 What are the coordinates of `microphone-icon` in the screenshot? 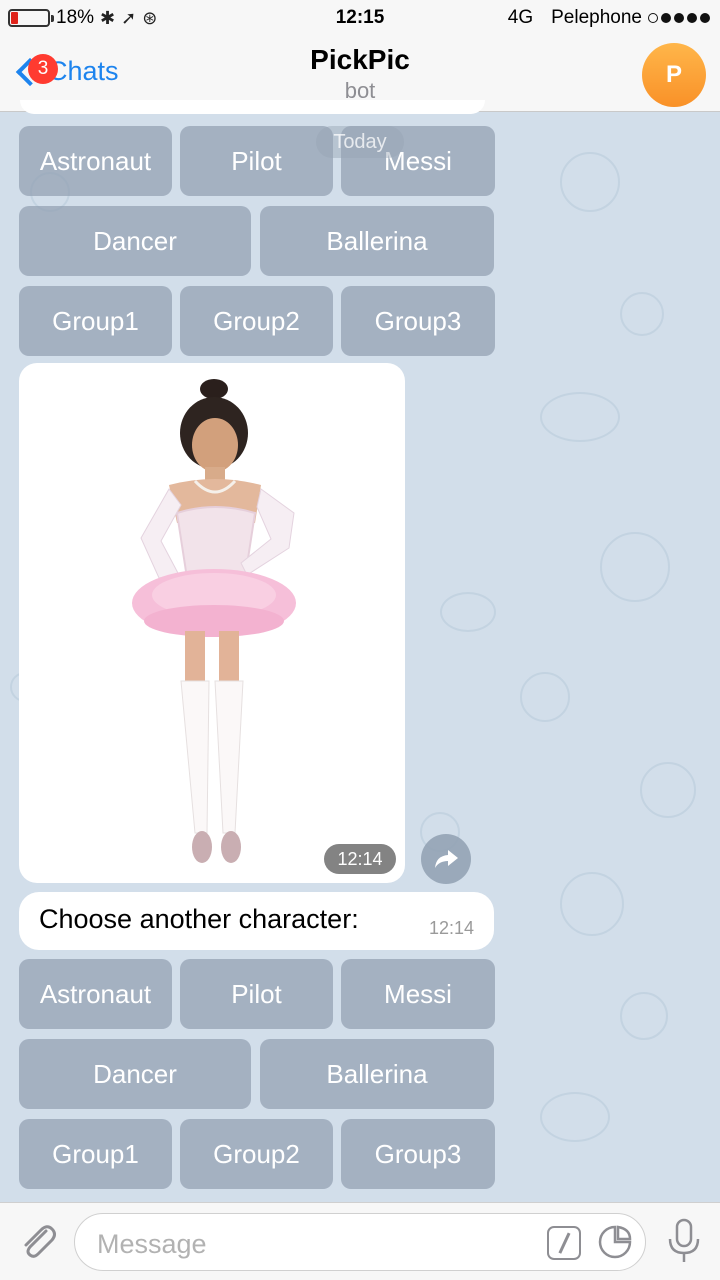 It's located at (684, 1241).